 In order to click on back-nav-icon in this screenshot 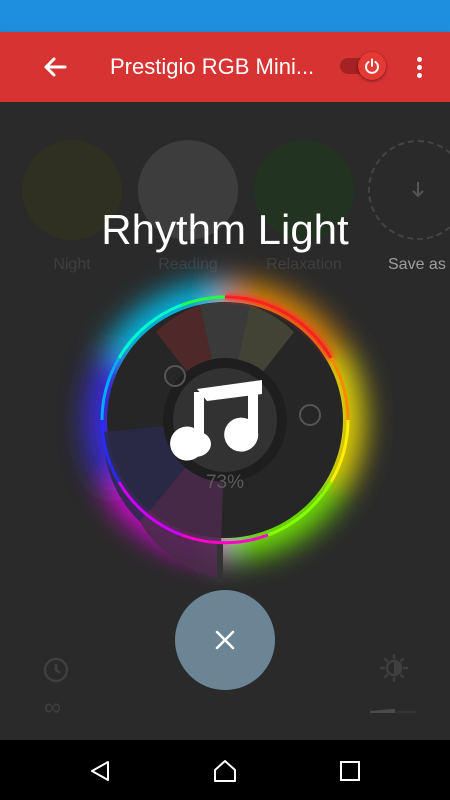, I will do `click(100, 771)`.